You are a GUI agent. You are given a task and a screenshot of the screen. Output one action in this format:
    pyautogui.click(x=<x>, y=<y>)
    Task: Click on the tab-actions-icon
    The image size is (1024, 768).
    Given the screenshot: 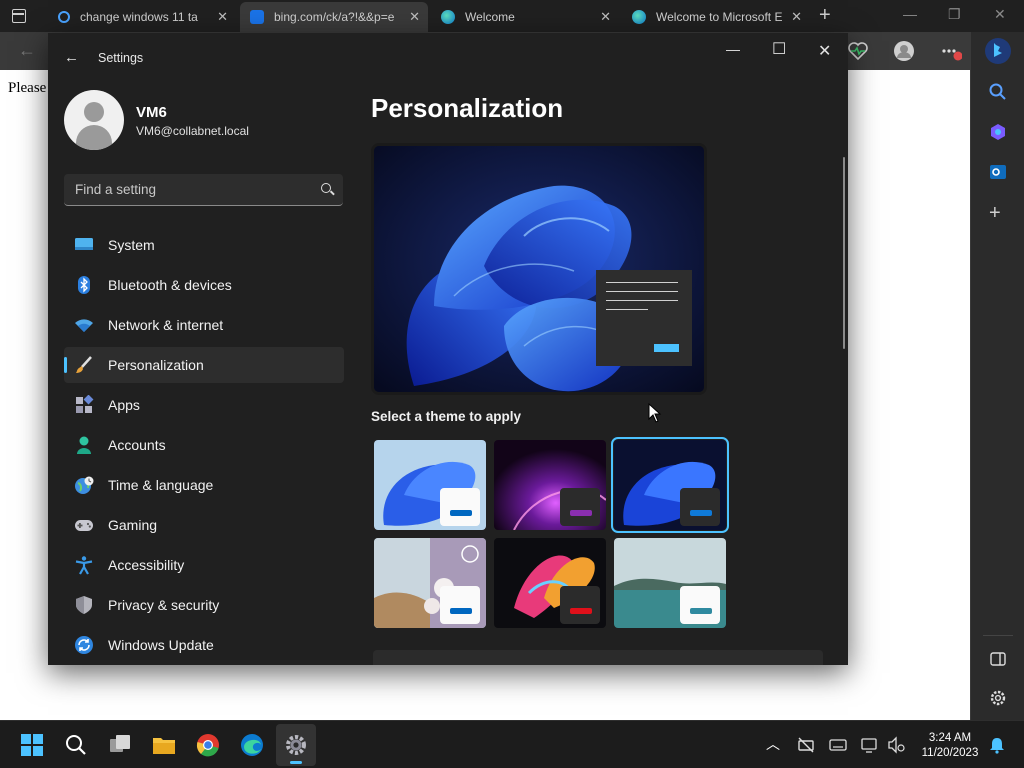 What is the action you would take?
    pyautogui.click(x=19, y=16)
    